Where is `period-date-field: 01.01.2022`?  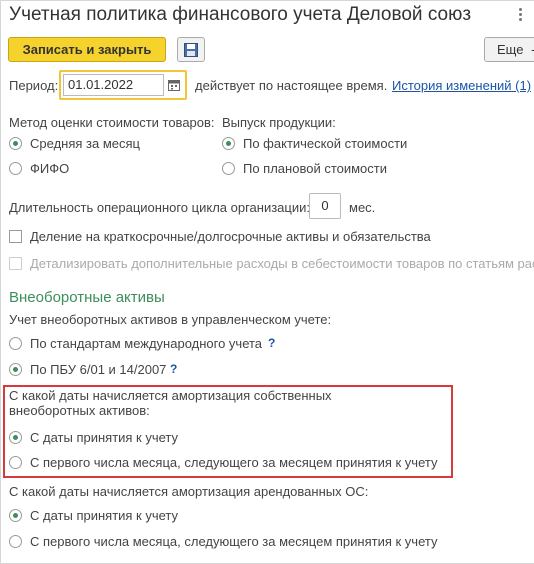
period-date-field: 01.01.2022 is located at coordinates (123, 85).